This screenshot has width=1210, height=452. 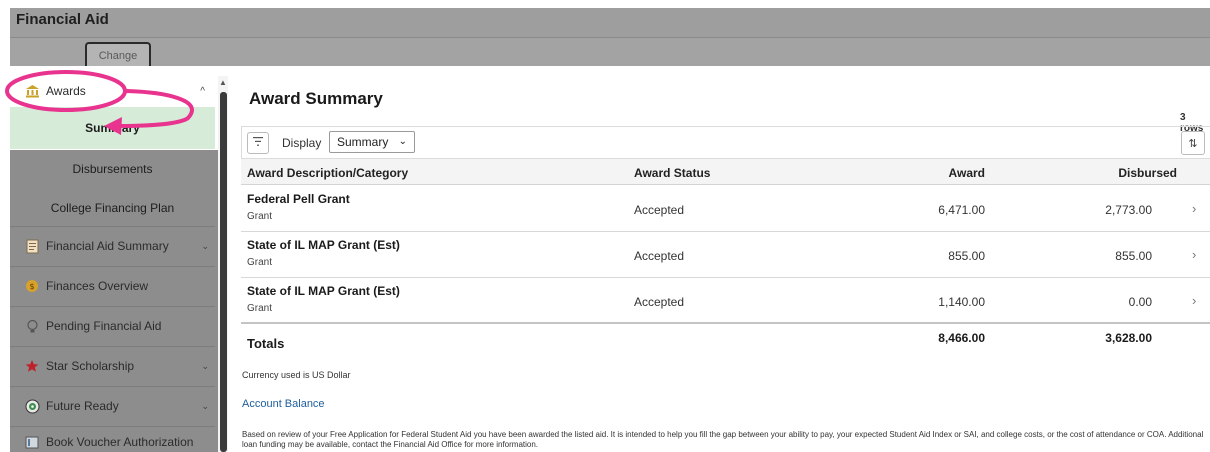 What do you see at coordinates (610, 52) in the screenshot?
I see `sub-toolbar: Change` at bounding box center [610, 52].